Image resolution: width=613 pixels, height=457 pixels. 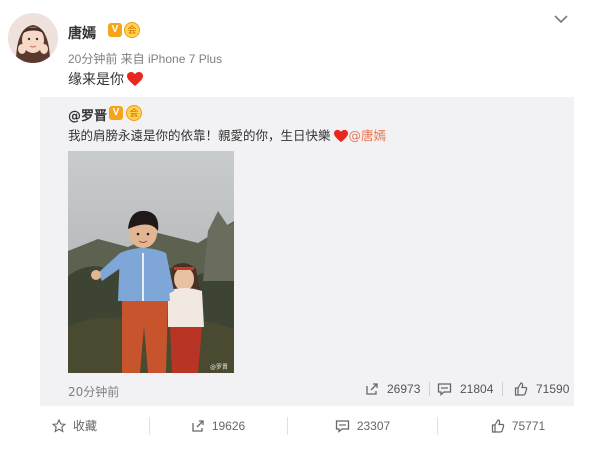 What do you see at coordinates (561, 19) in the screenshot?
I see `chevron-down-icon` at bounding box center [561, 19].